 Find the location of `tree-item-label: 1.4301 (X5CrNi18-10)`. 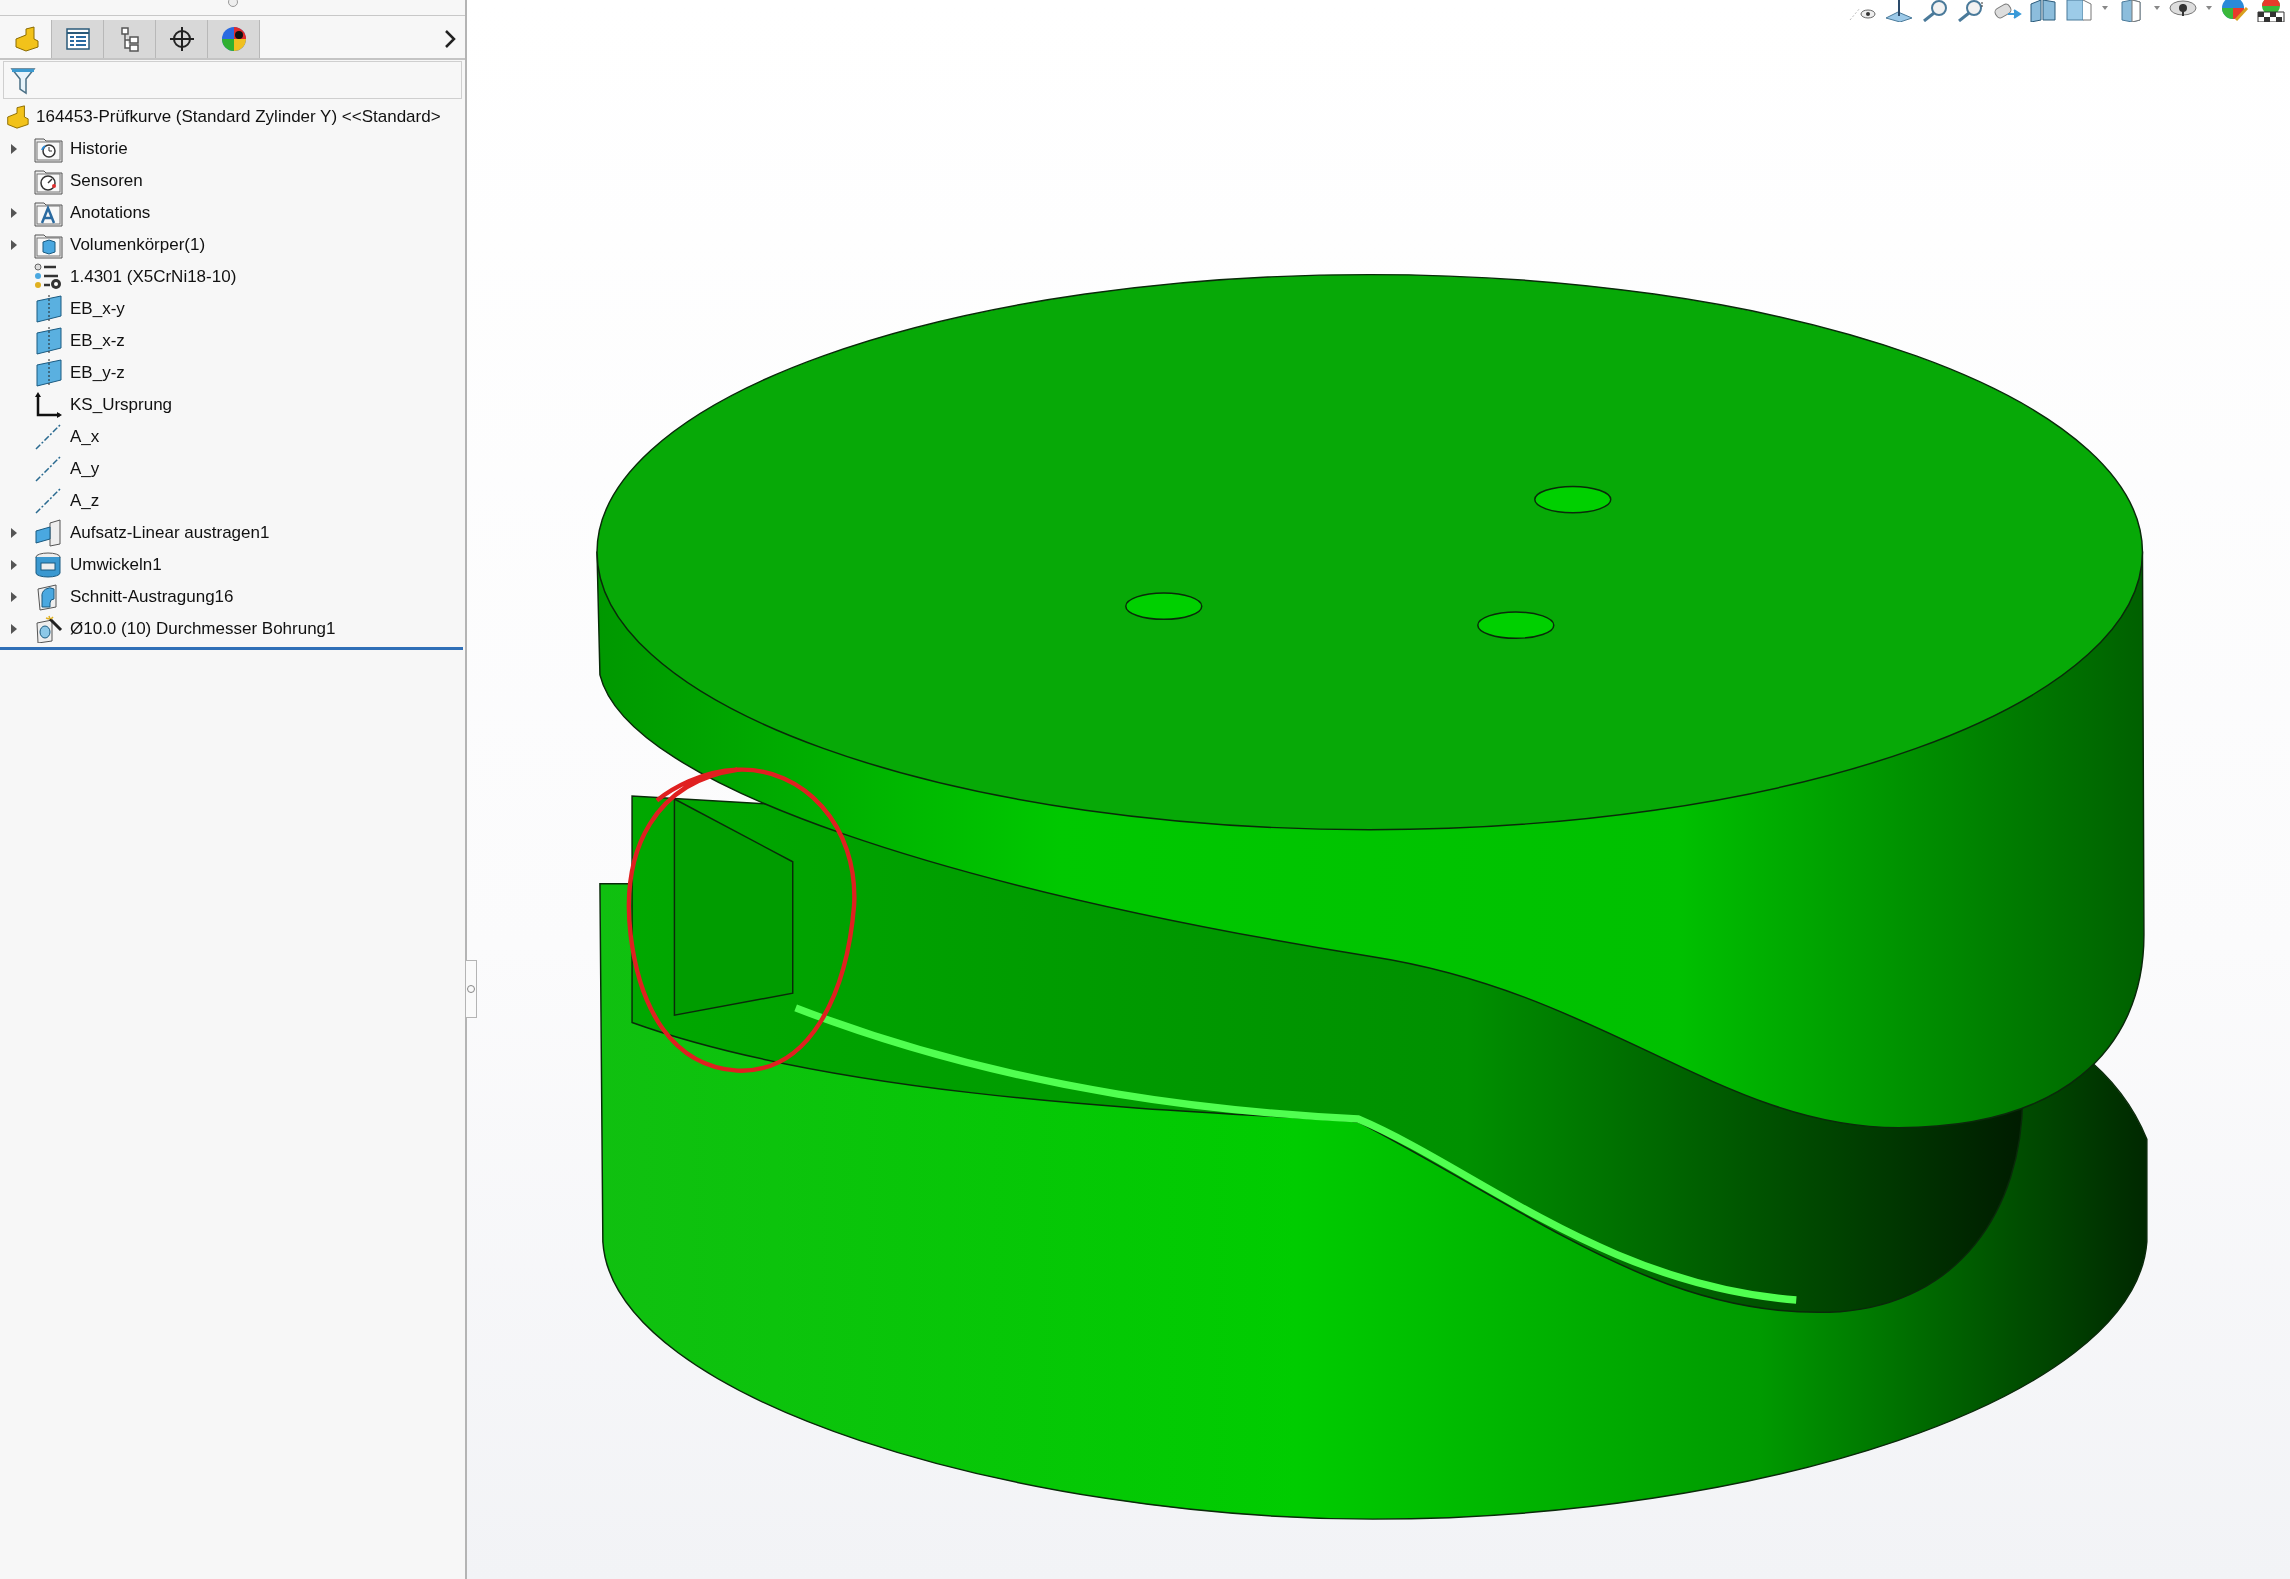

tree-item-label: 1.4301 (X5CrNi18-10) is located at coordinates (153, 277).